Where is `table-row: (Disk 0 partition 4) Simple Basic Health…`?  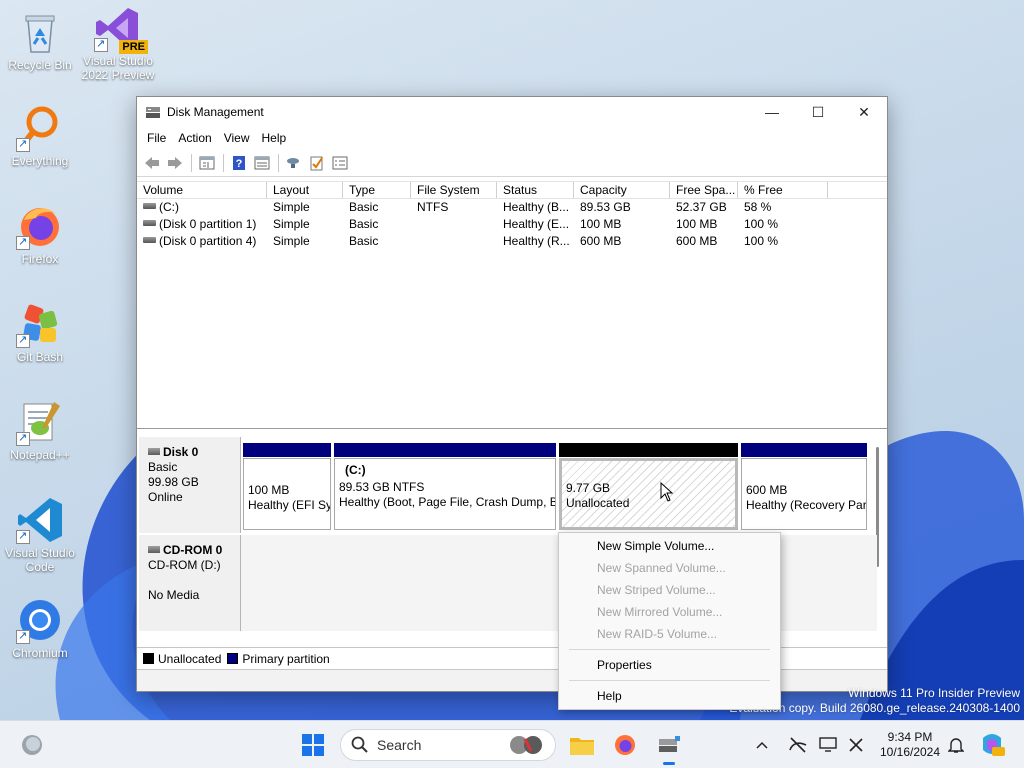 table-row: (Disk 0 partition 4) Simple Basic Health… is located at coordinates (512, 241).